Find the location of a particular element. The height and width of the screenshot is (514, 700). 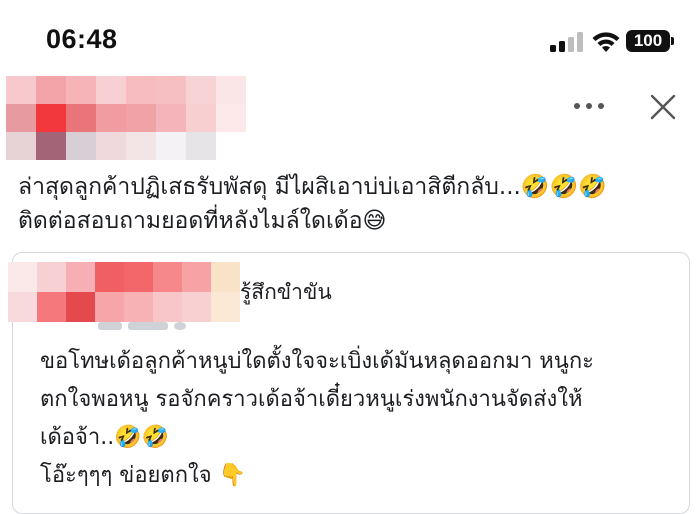

pixelated-avatar is located at coordinates (126, 118).